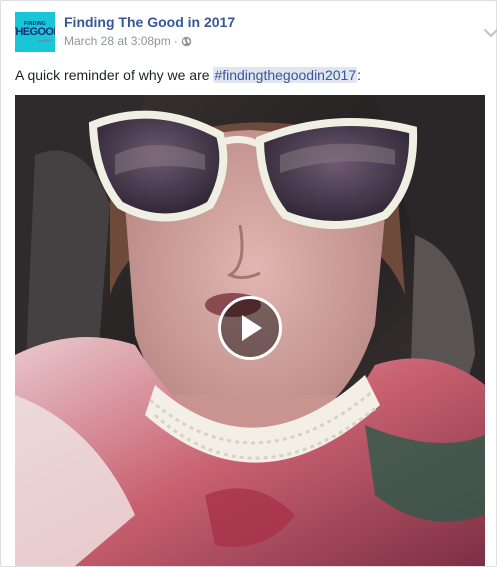 This screenshot has width=497, height=567. I want to click on chevron-down-icon, so click(489, 33).